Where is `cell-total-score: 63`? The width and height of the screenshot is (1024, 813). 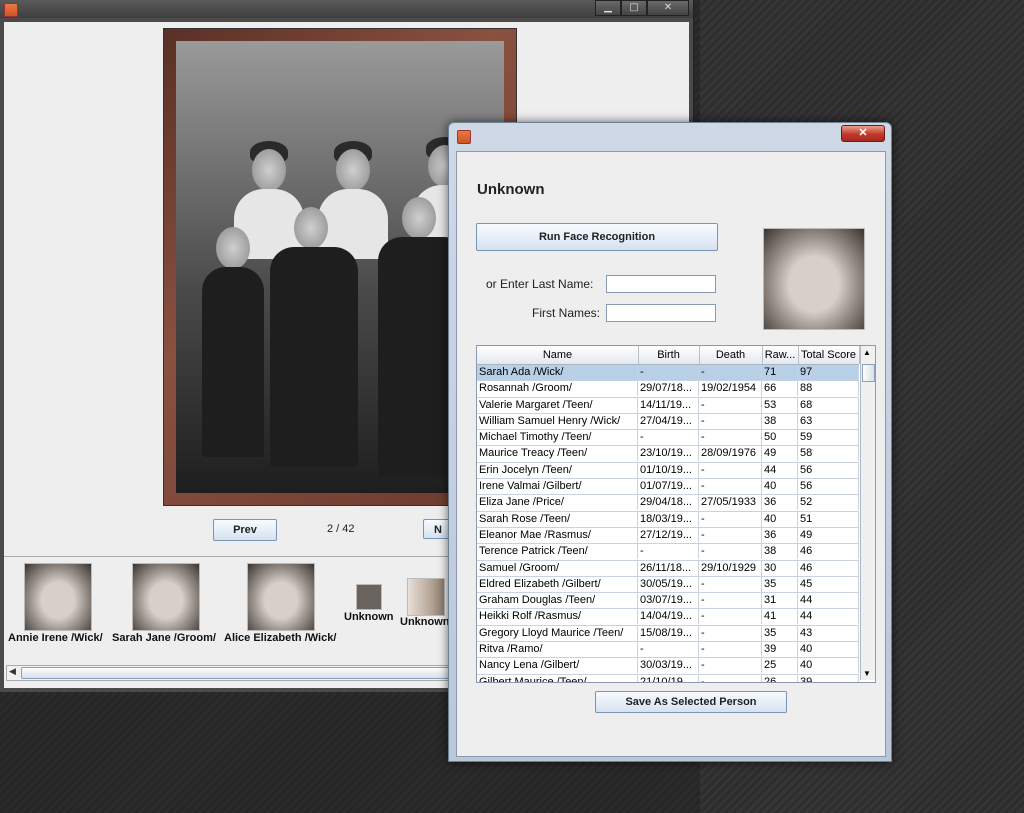 cell-total-score: 63 is located at coordinates (828, 421).